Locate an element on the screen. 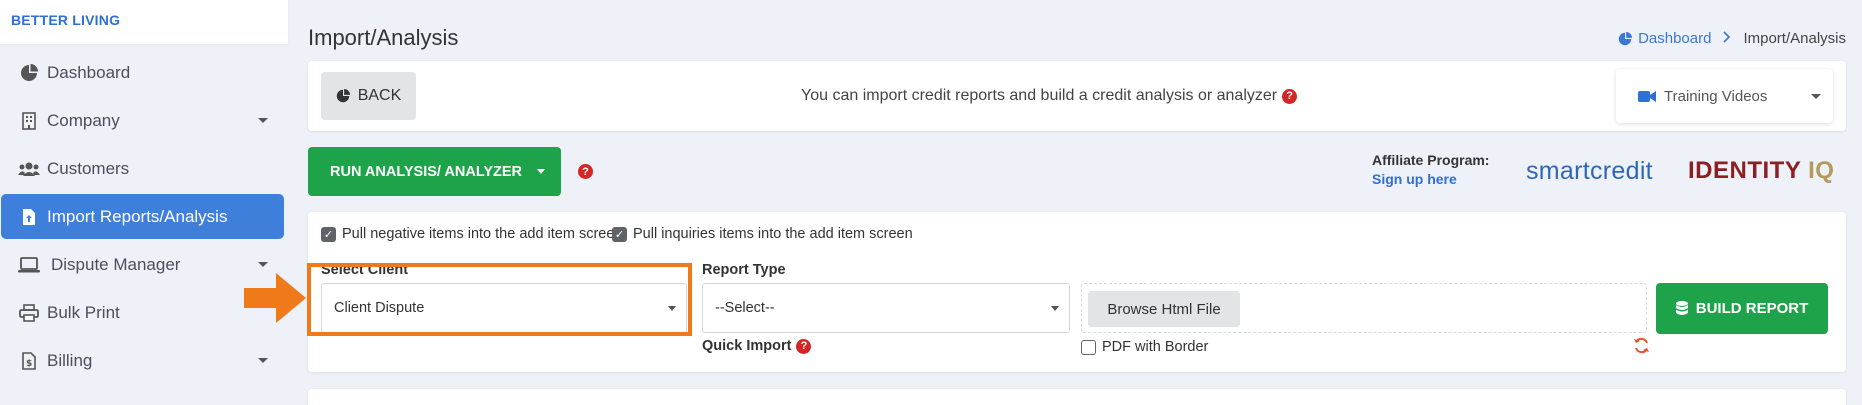  breadcrumb-dashboard-link: Dashboard is located at coordinates (1674, 38).